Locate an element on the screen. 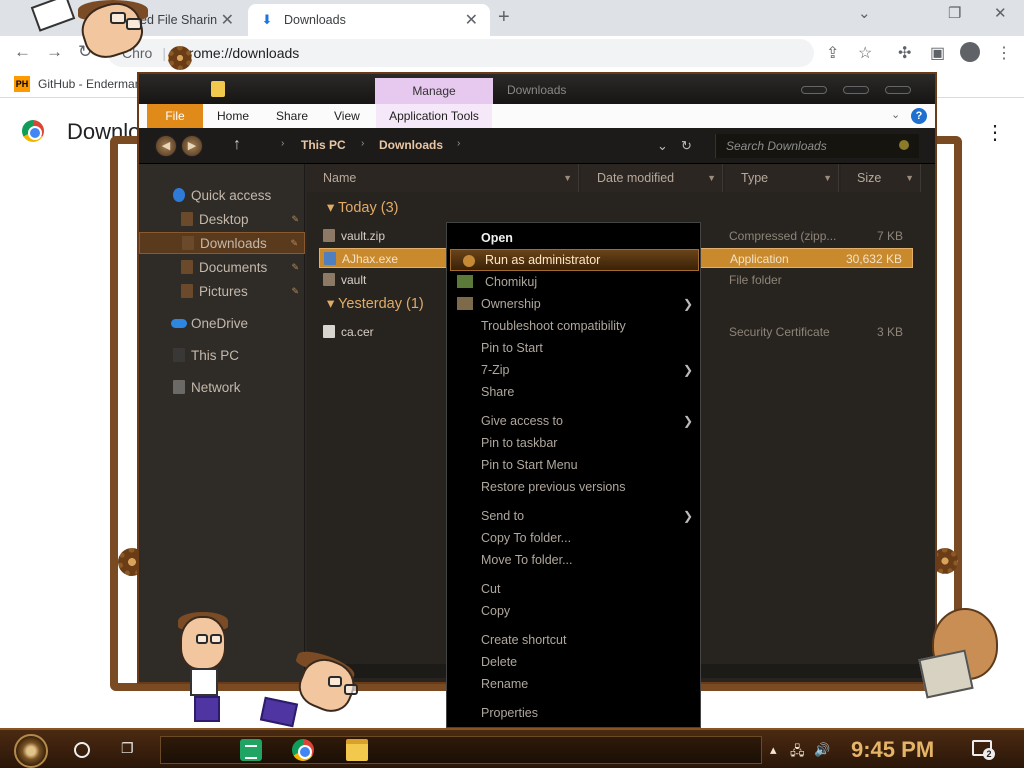 The width and height of the screenshot is (1024, 768). menu-item-cut: Cut is located at coordinates (573, 589).